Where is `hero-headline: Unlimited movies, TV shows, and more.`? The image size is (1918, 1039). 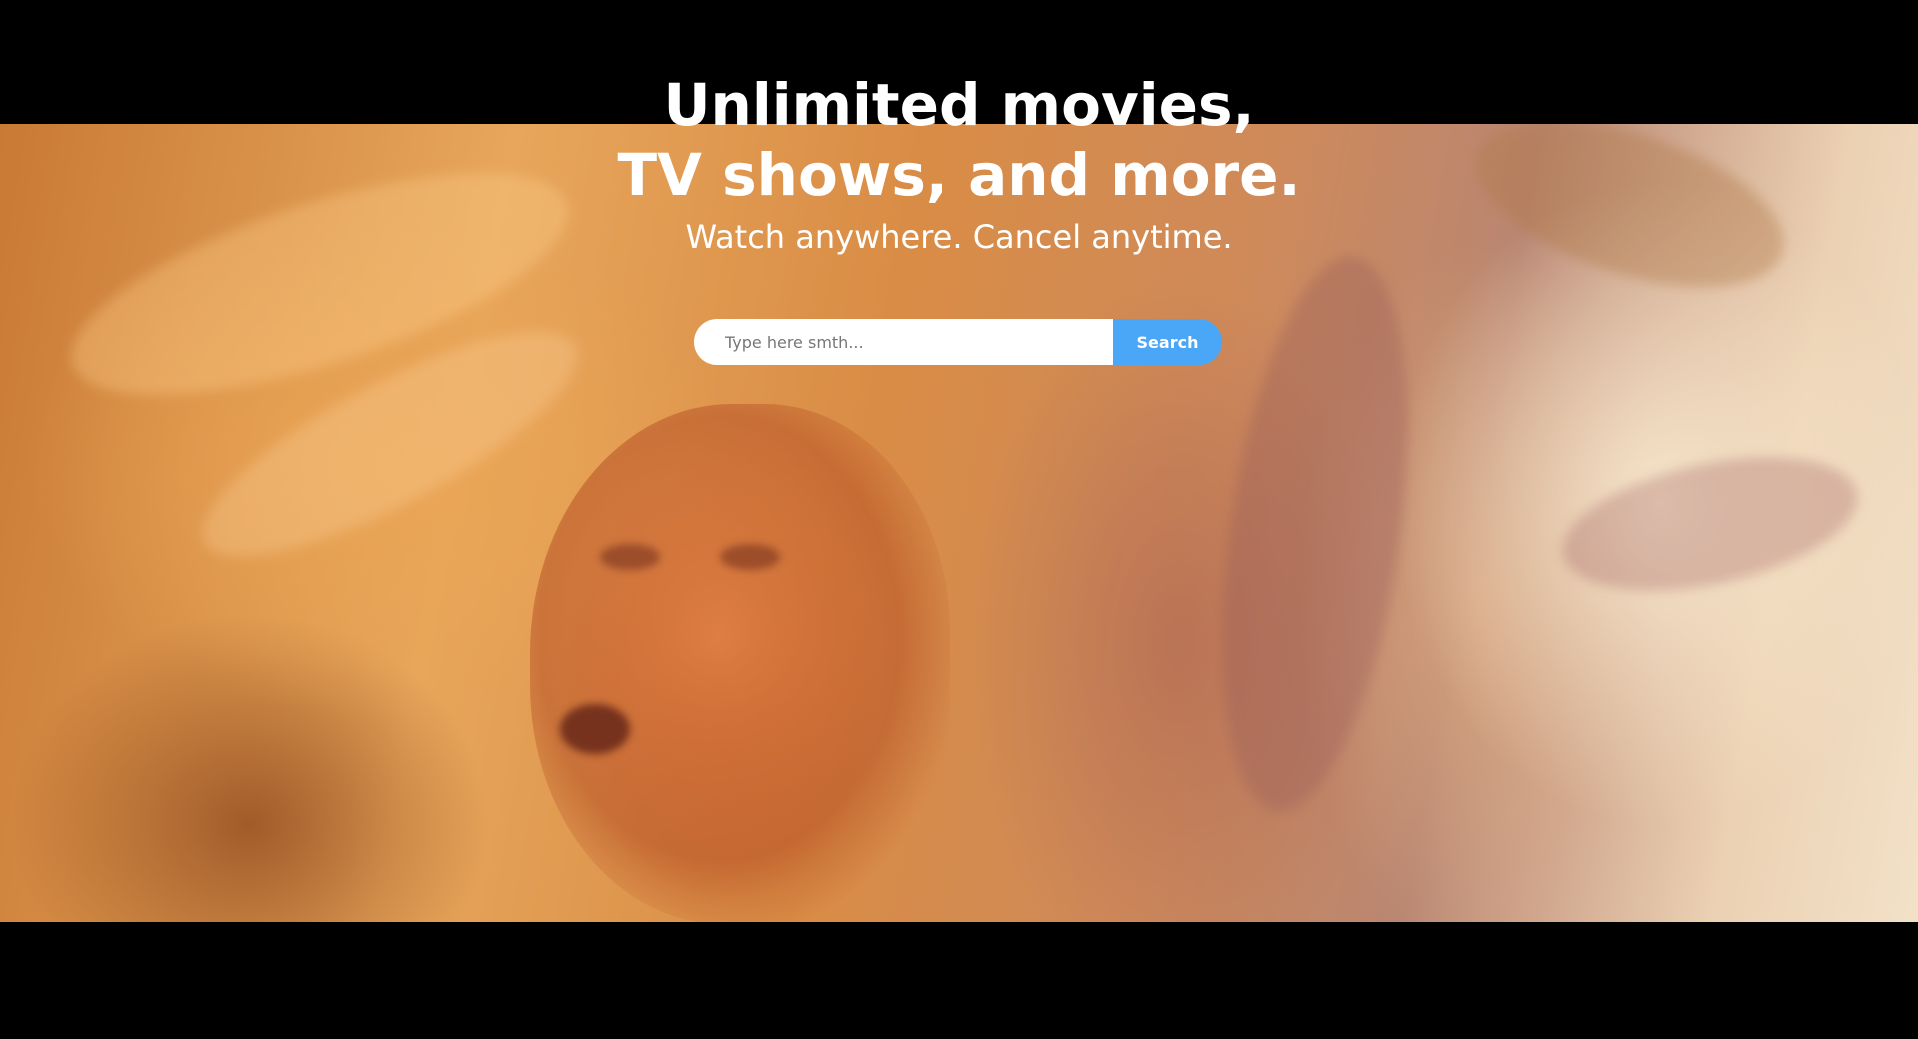 hero-headline: Unlimited movies, TV shows, and more. is located at coordinates (959, 140).